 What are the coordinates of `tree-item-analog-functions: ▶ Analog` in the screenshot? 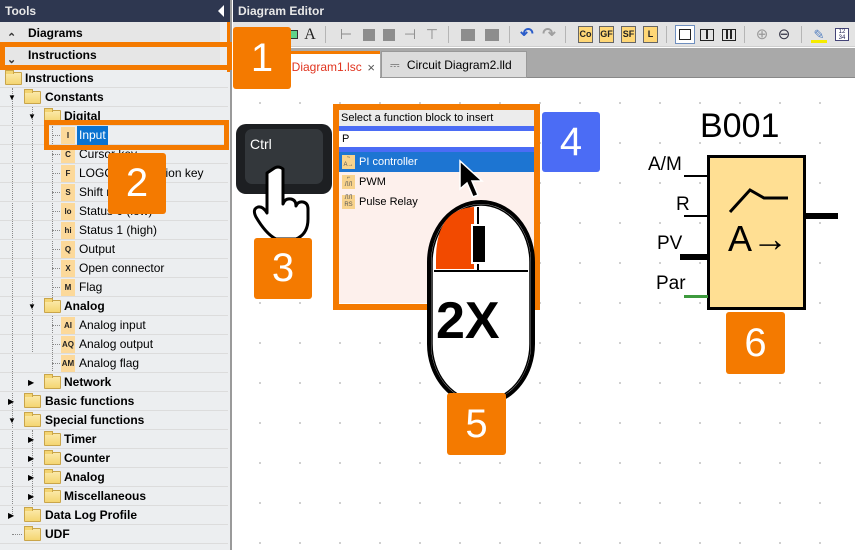 It's located at (114, 477).